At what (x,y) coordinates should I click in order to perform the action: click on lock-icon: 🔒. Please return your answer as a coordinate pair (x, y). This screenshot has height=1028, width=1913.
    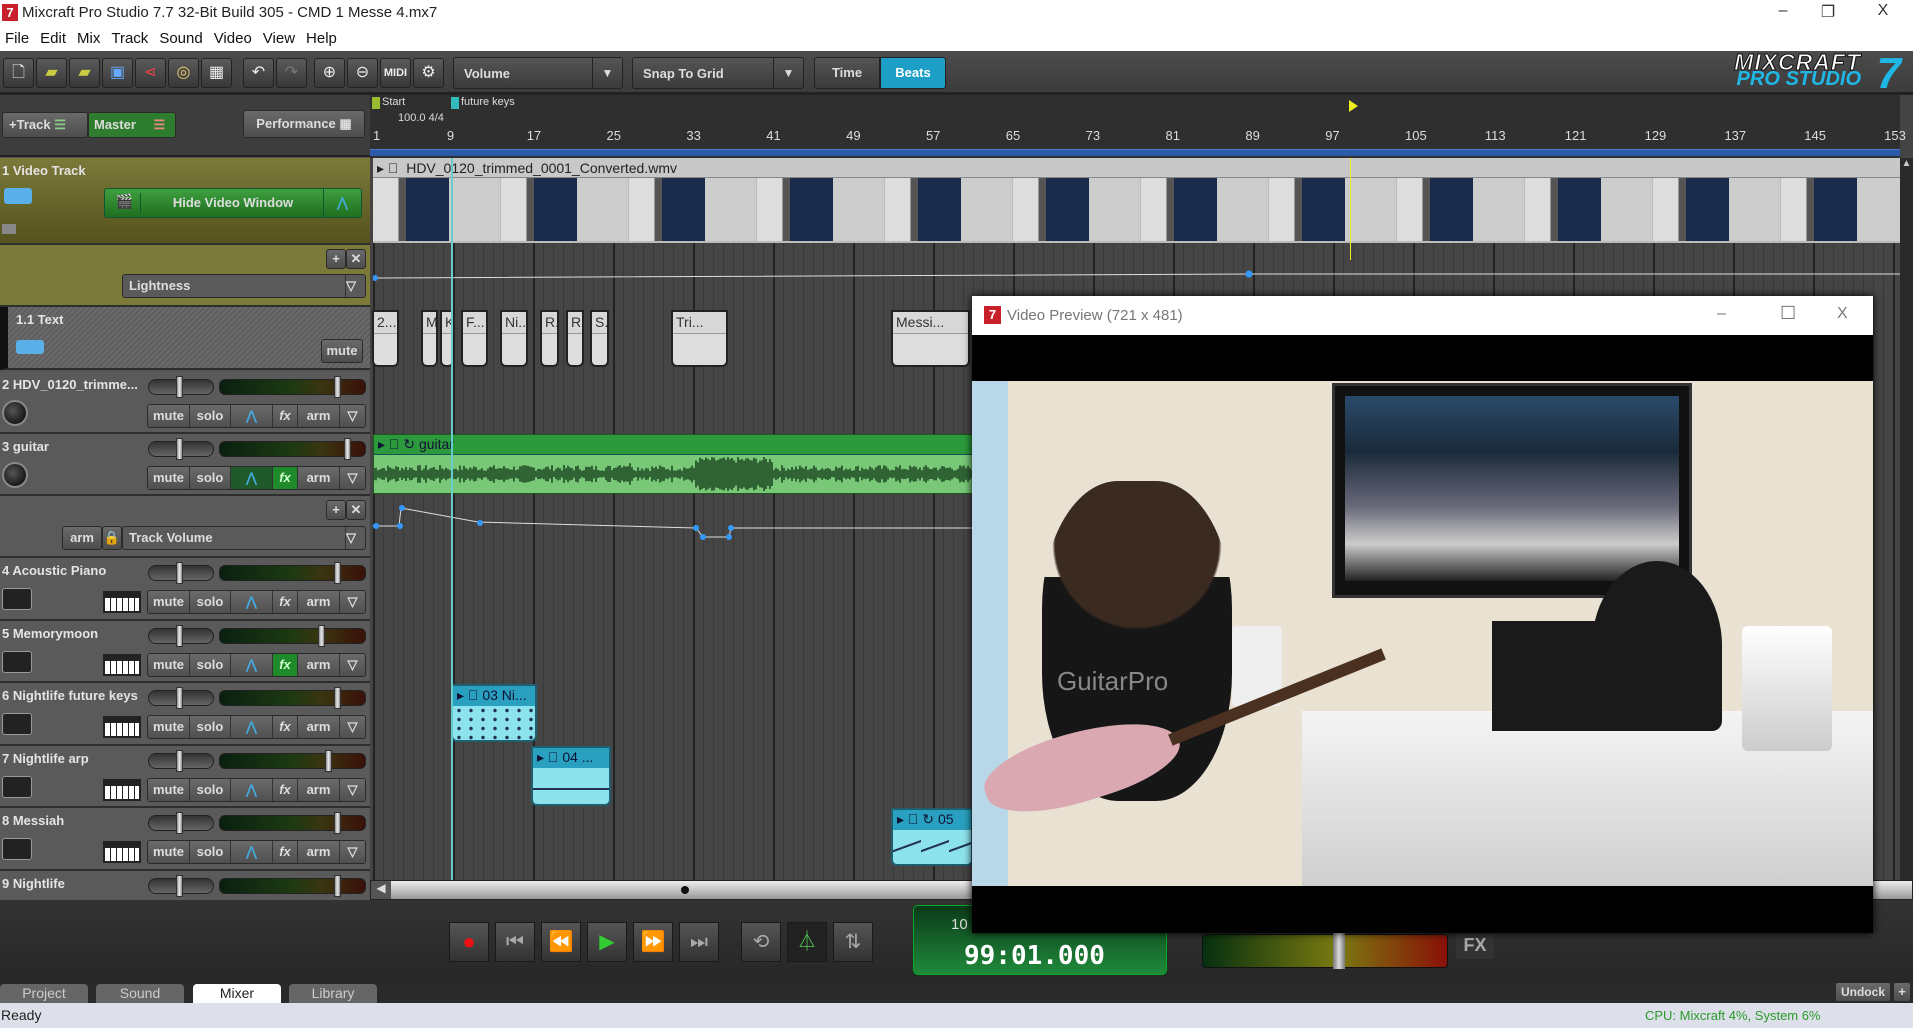
    Looking at the image, I should click on (112, 538).